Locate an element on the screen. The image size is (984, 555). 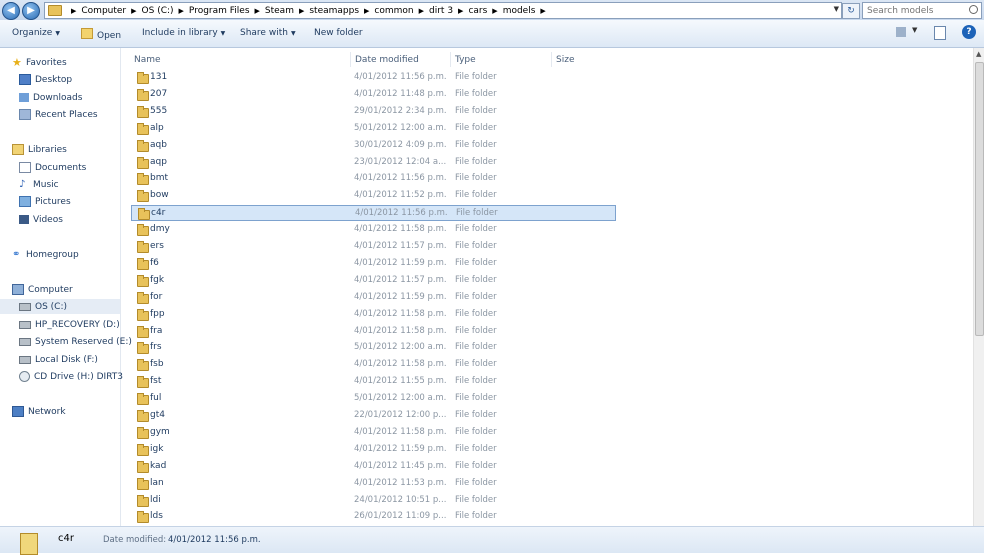
back-button: ◀ is located at coordinates (11, 11).